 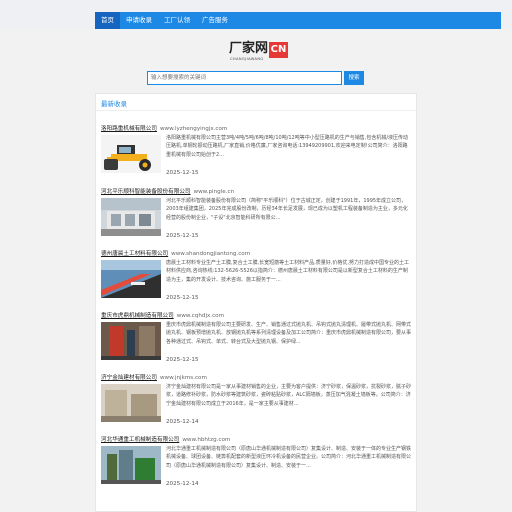 I want to click on company-url: www.shandongjiantong.com, so click(x=211, y=254).